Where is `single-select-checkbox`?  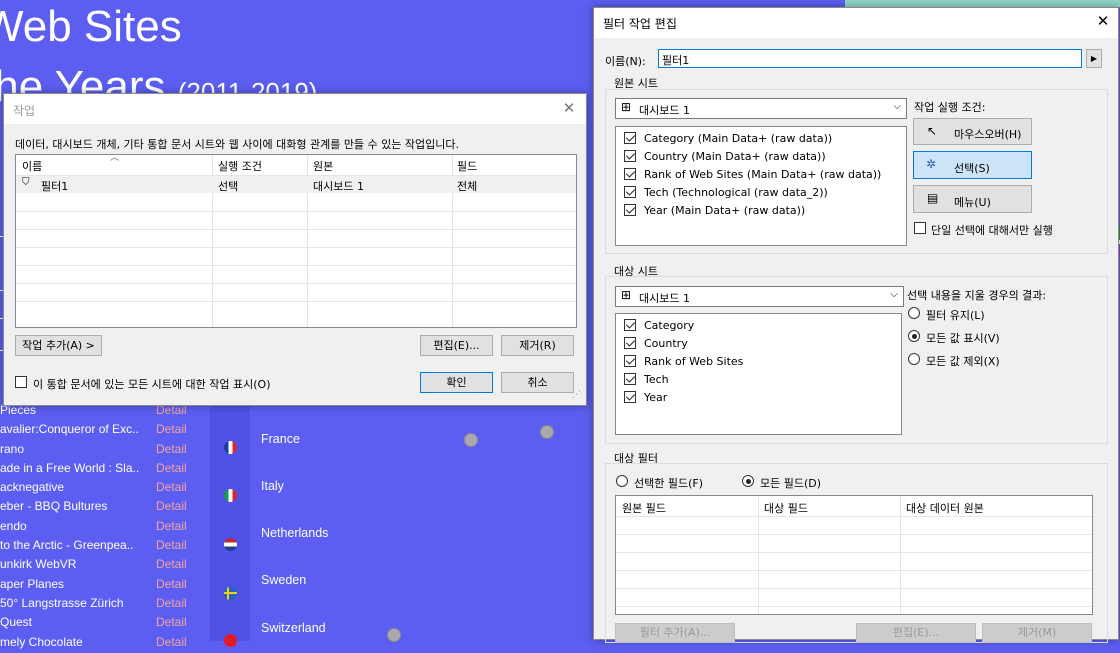
single-select-checkbox is located at coordinates (920, 228).